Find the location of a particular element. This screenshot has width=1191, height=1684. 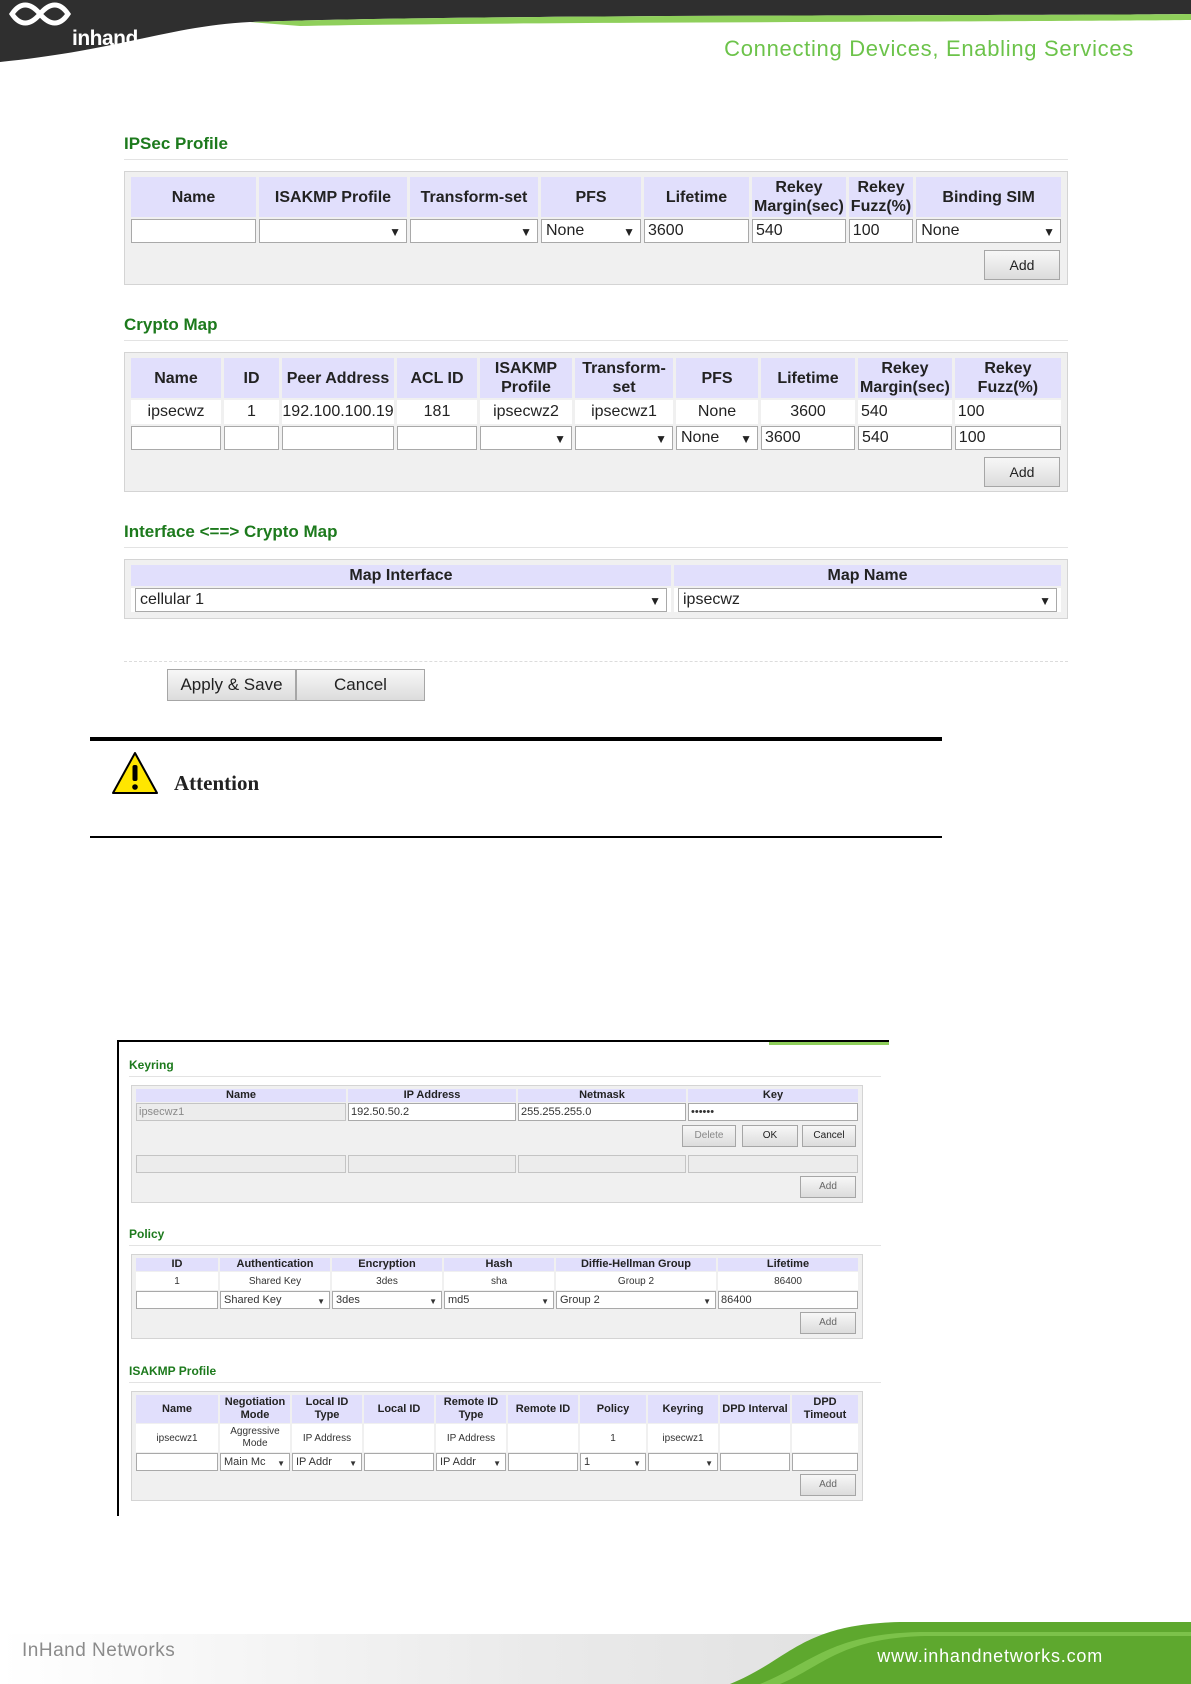

policy-lifetime-input: 86400 is located at coordinates (788, 1300).